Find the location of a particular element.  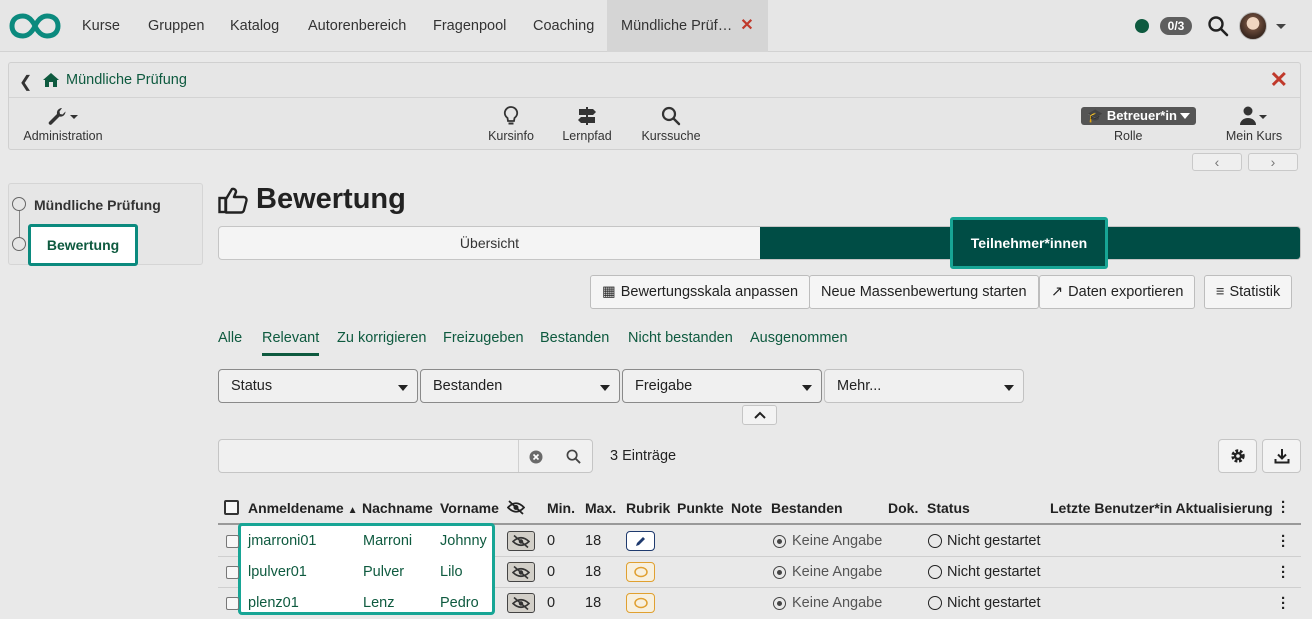

release-filter: Freigabe is located at coordinates (722, 386).